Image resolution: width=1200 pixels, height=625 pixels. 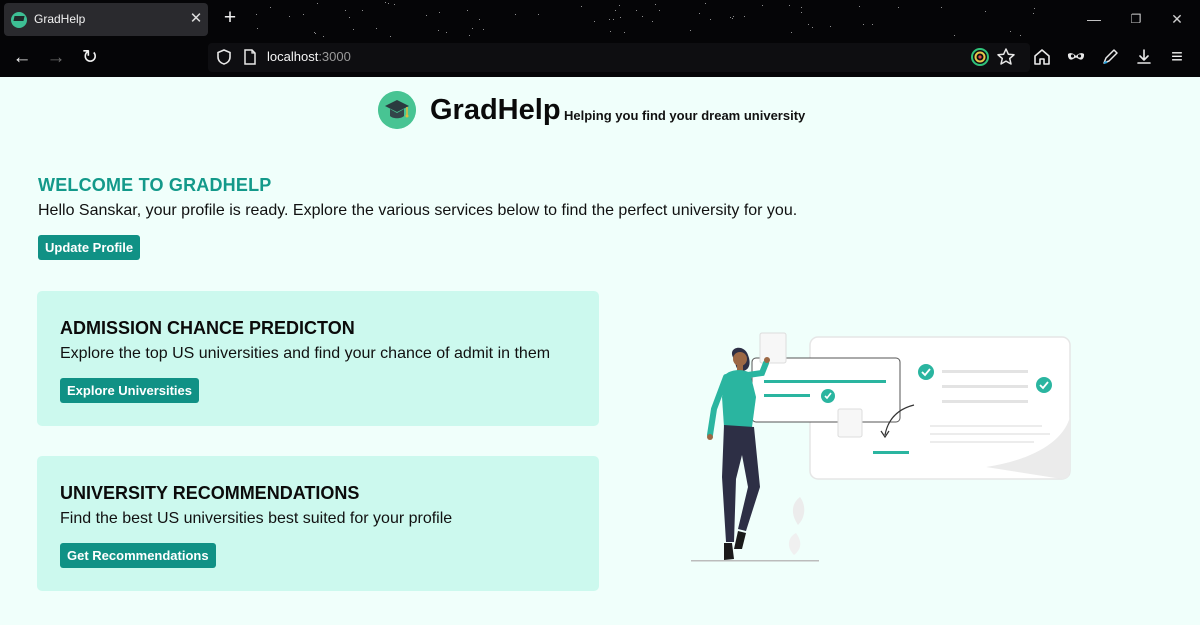 I want to click on url-text: localhost:3000, so click(x=309, y=56).